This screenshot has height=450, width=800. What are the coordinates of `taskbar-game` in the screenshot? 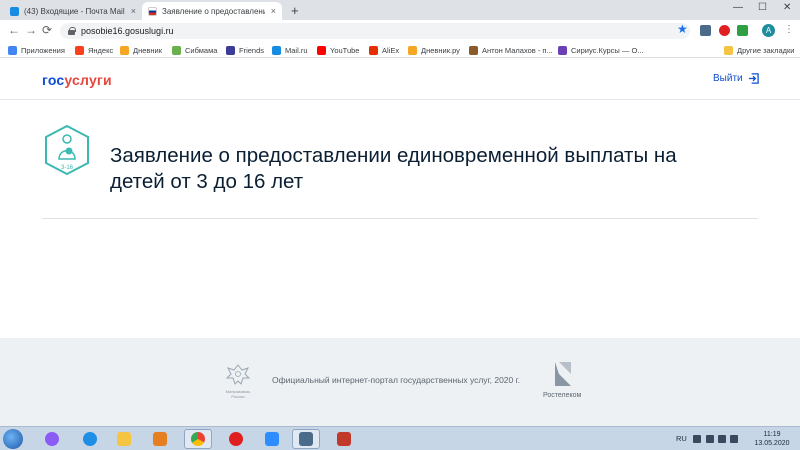 It's located at (344, 439).